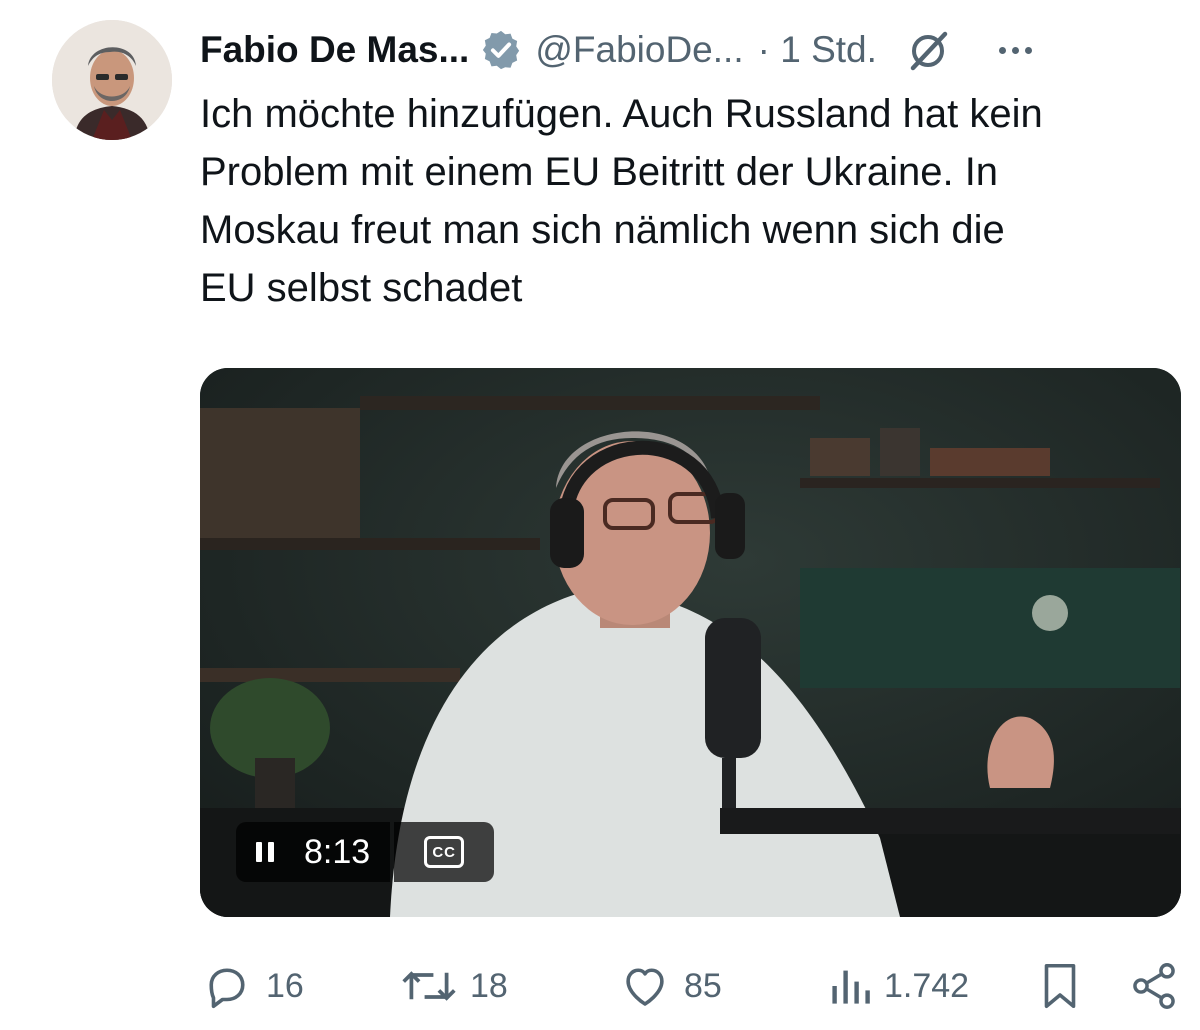 The image size is (1200, 1030). What do you see at coordinates (489, 985) in the screenshot?
I see `repost-count: 18` at bounding box center [489, 985].